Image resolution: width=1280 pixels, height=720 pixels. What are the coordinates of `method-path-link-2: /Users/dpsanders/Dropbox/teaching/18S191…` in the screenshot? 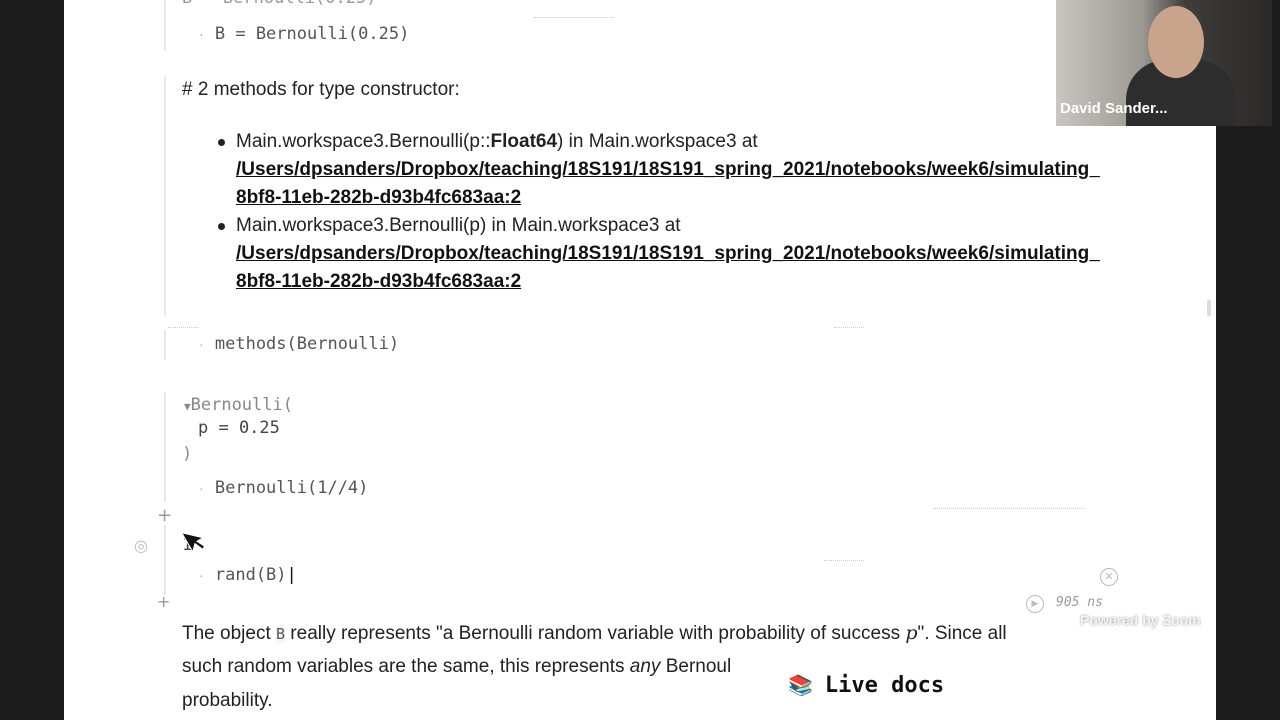 It's located at (668, 254).